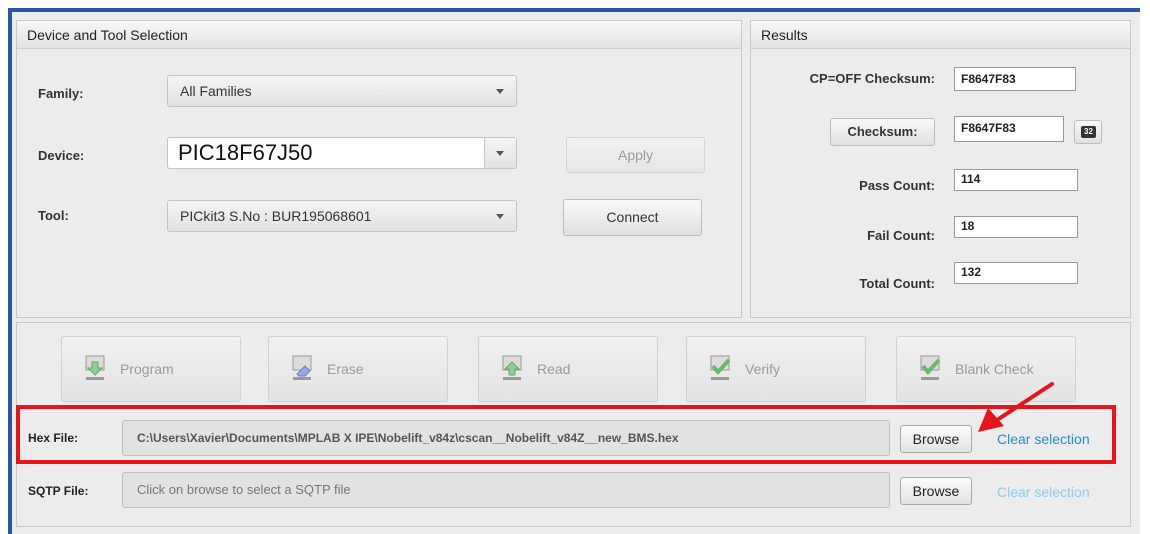 Image resolution: width=1150 pixels, height=534 pixels. I want to click on tool-label: Tool:, so click(53, 215).